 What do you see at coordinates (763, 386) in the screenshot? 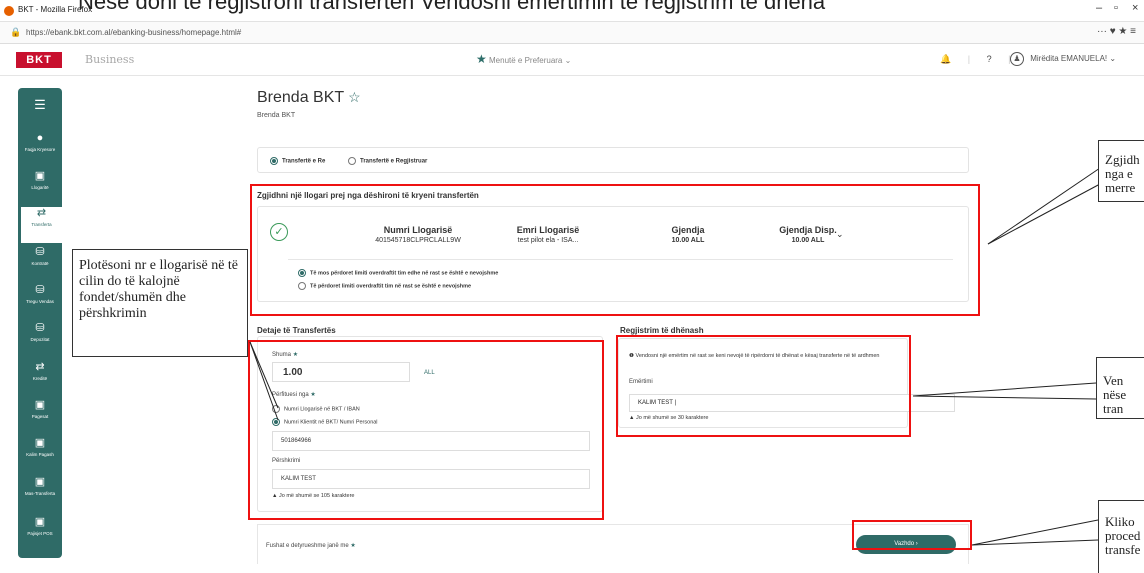
I see `annotation-box-registration` at bounding box center [763, 386].